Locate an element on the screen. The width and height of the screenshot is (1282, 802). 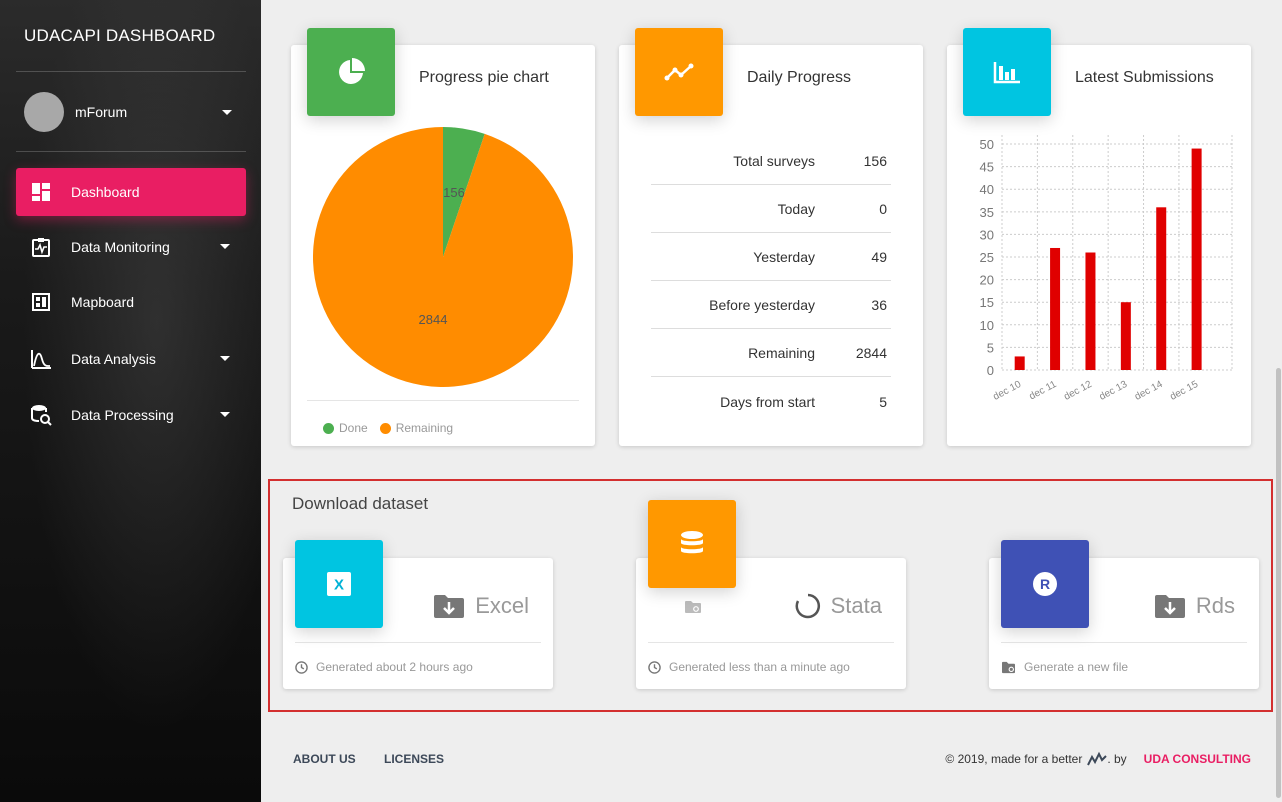
svg-text: X is located at coordinates (339, 585).